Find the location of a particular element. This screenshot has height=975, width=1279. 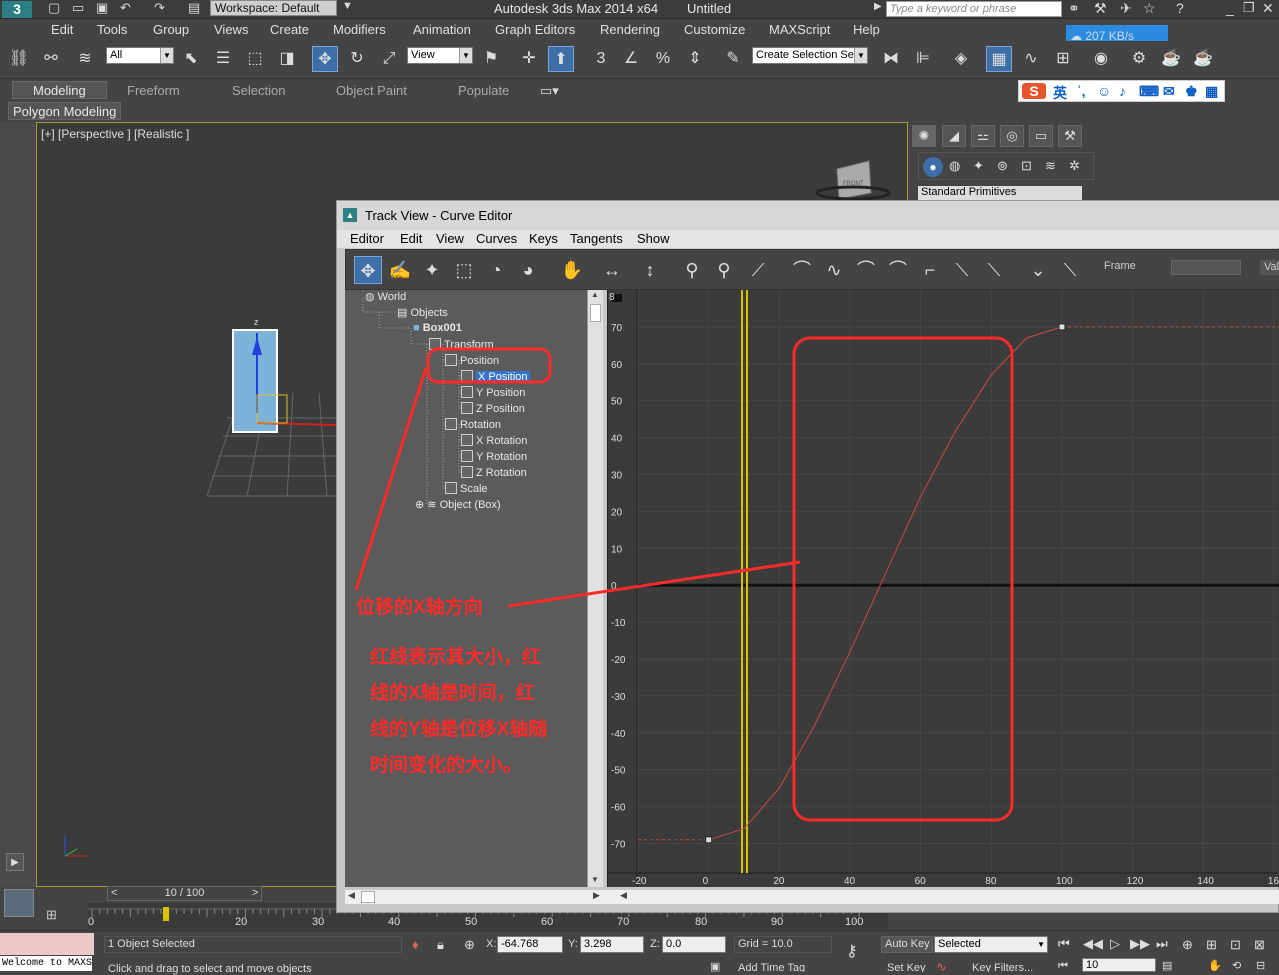

object-category-select: Standard Primitives is located at coordinates (1000, 193).